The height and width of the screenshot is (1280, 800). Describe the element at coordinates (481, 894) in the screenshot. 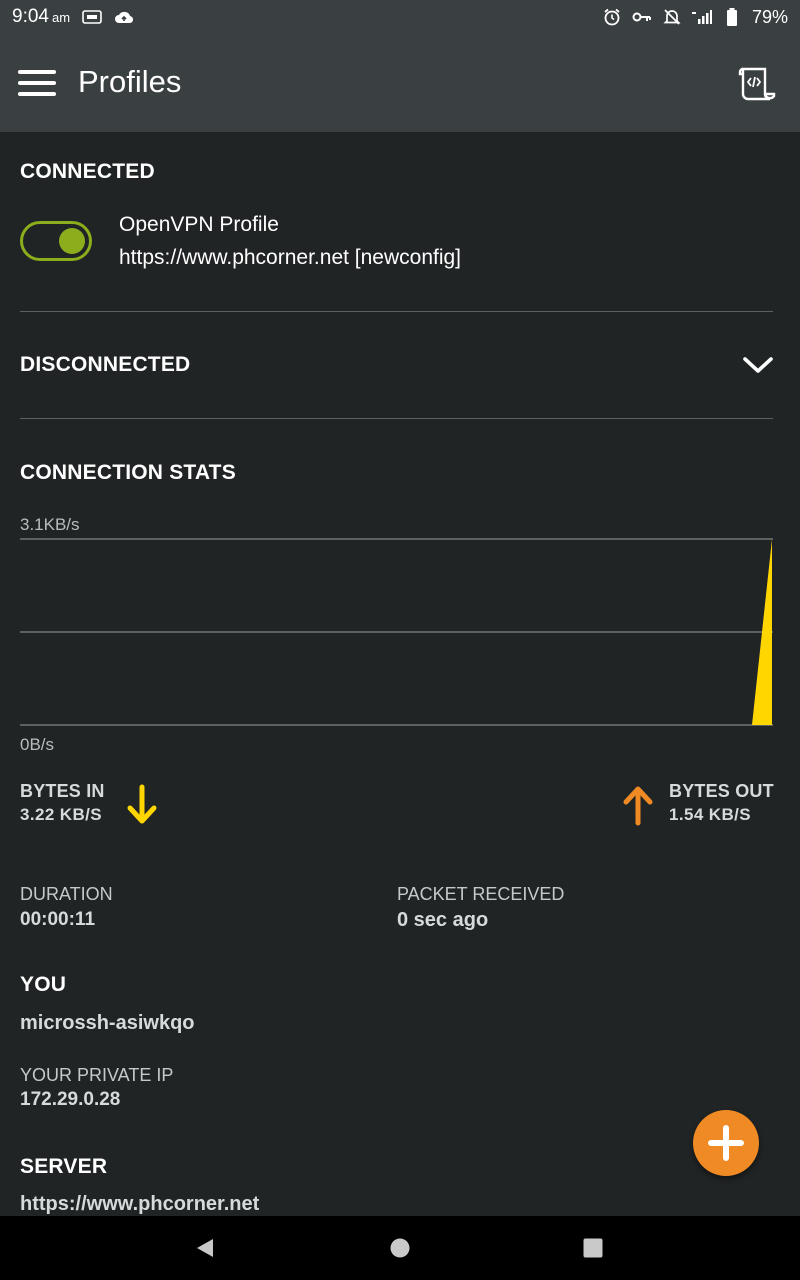

I see `packet-received-label: PACKET RECEIVED` at that location.